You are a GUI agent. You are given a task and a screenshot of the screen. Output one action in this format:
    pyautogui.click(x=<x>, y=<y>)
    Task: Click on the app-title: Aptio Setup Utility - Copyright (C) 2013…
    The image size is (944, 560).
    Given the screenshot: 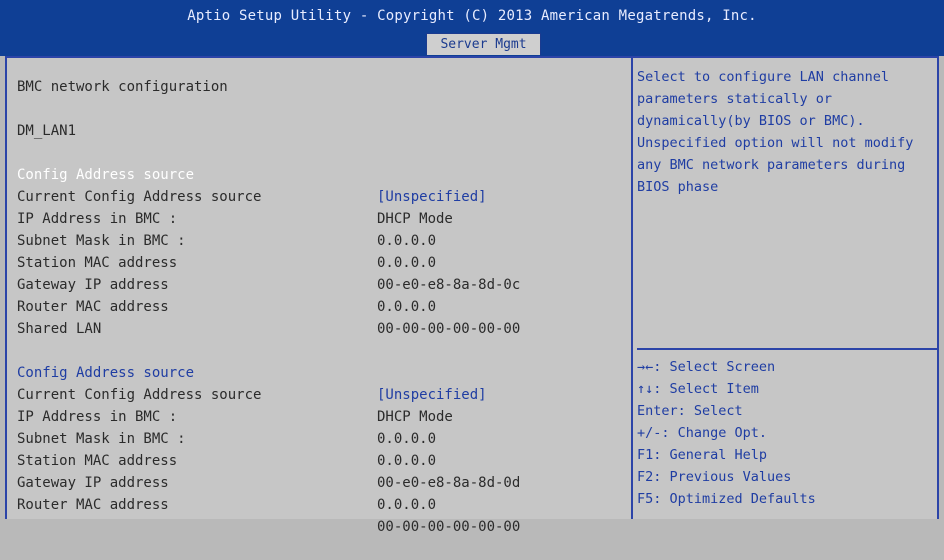 What is the action you would take?
    pyautogui.click(x=472, y=16)
    